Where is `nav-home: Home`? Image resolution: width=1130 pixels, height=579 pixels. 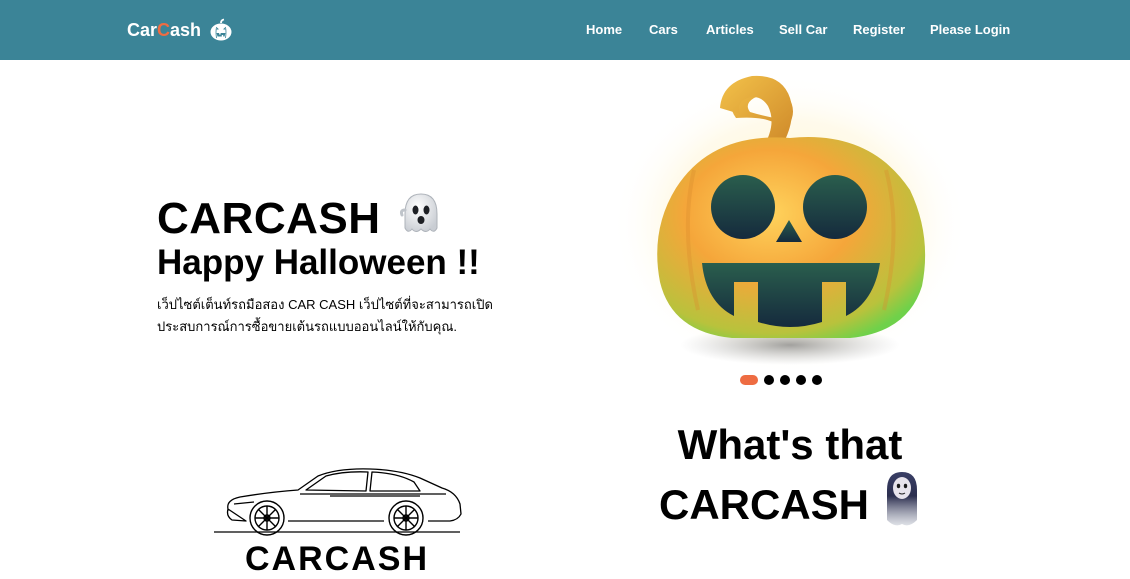
nav-home: Home is located at coordinates (604, 29).